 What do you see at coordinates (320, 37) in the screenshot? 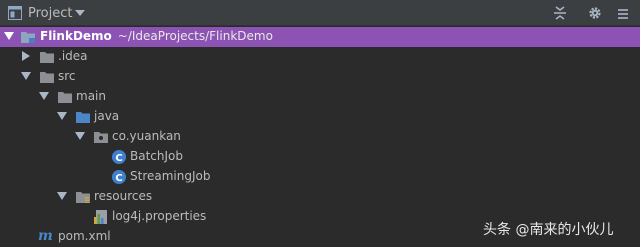
I see `tree-node-flinkdemo: FlinkDemo ~/IdeaProjects/FlinkDemo` at bounding box center [320, 37].